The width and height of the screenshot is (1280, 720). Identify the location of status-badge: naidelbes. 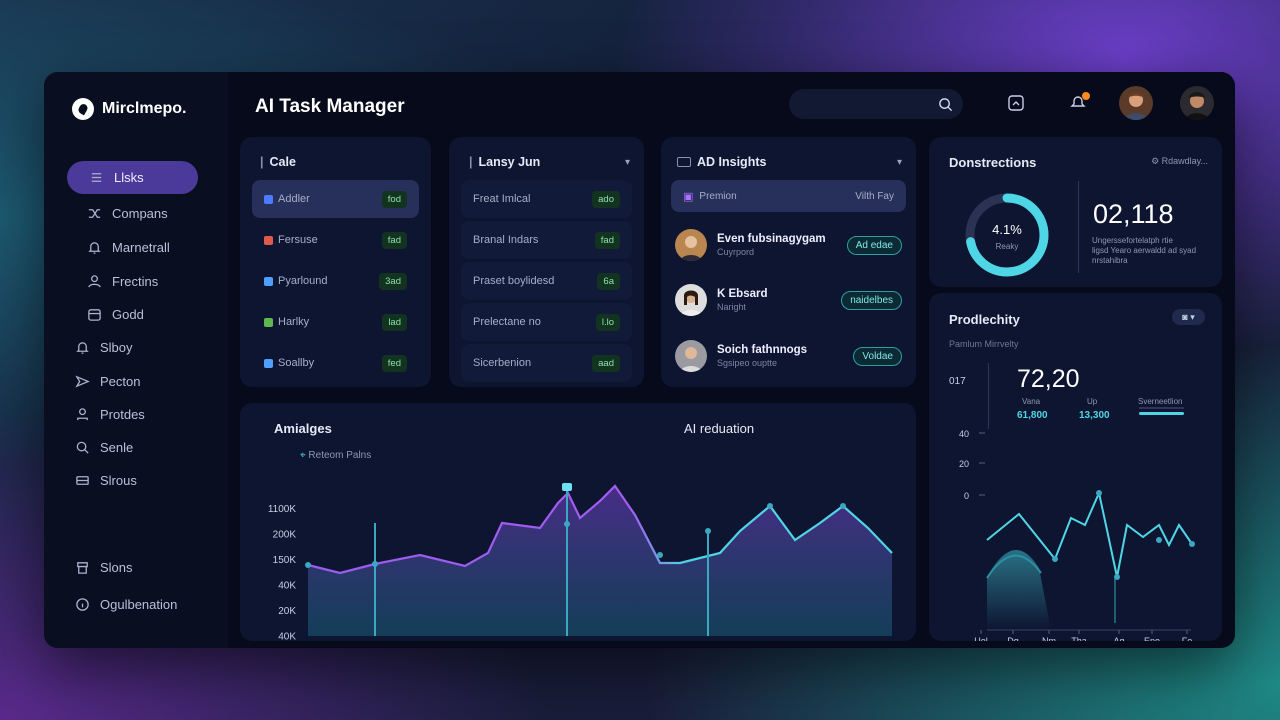
(871, 300).